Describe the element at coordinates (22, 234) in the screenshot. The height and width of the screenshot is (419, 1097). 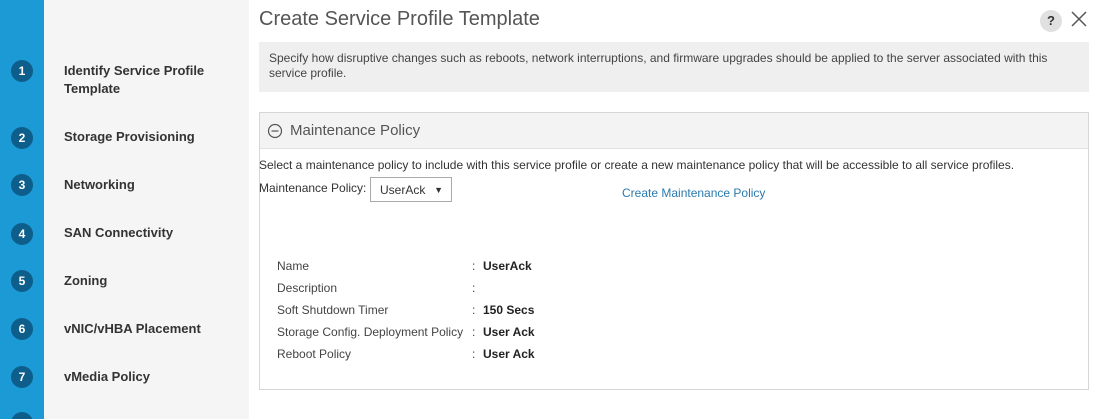
I see `step-number-4: 4` at that location.